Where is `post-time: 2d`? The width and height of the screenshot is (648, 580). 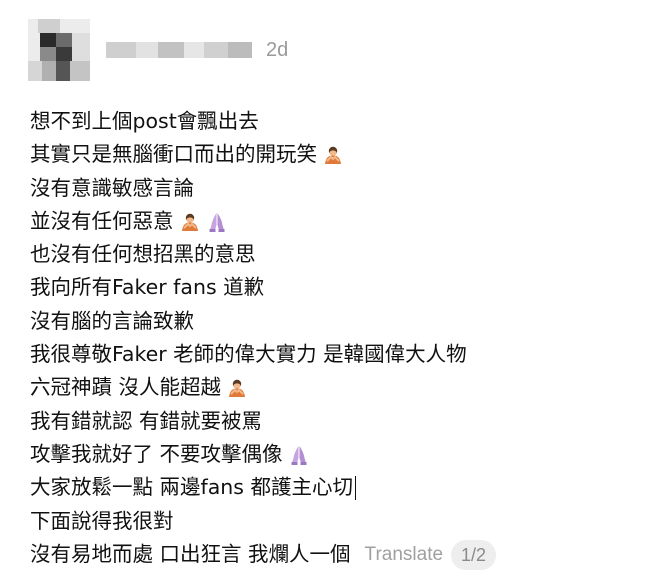
post-time: 2d is located at coordinates (277, 49).